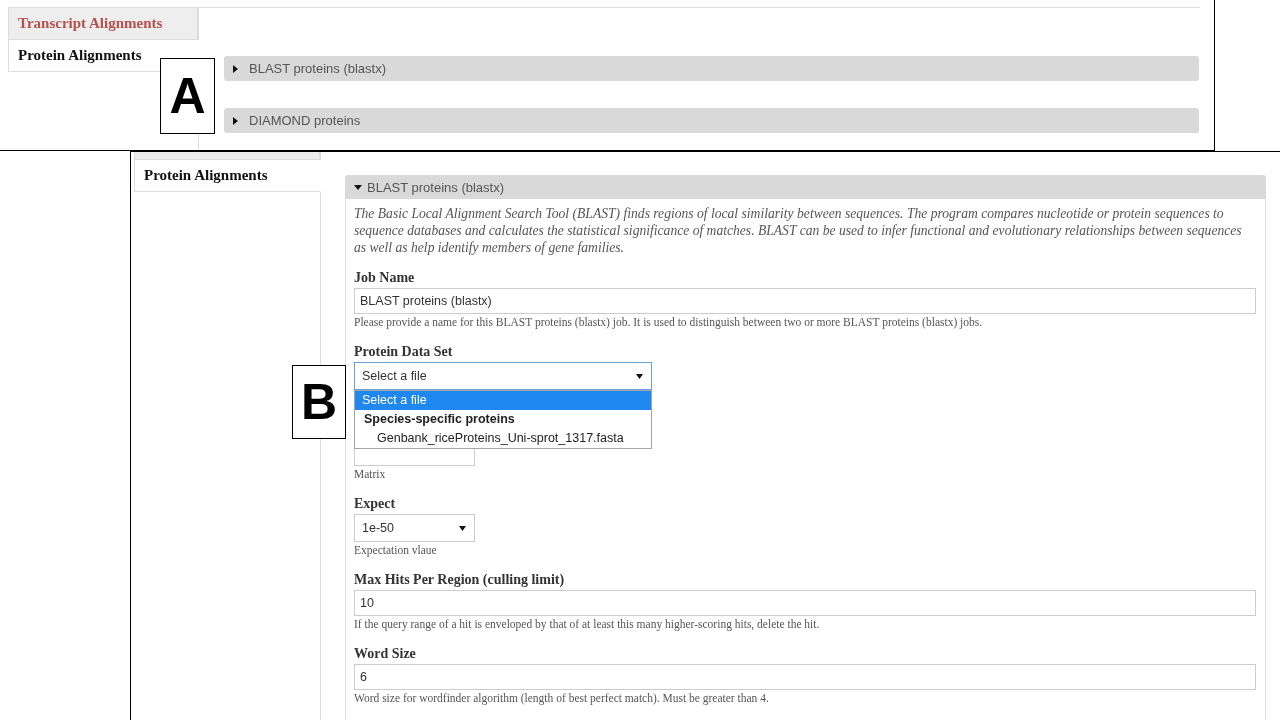  Describe the element at coordinates (385, 277) in the screenshot. I see `field-label: Job Name` at that location.